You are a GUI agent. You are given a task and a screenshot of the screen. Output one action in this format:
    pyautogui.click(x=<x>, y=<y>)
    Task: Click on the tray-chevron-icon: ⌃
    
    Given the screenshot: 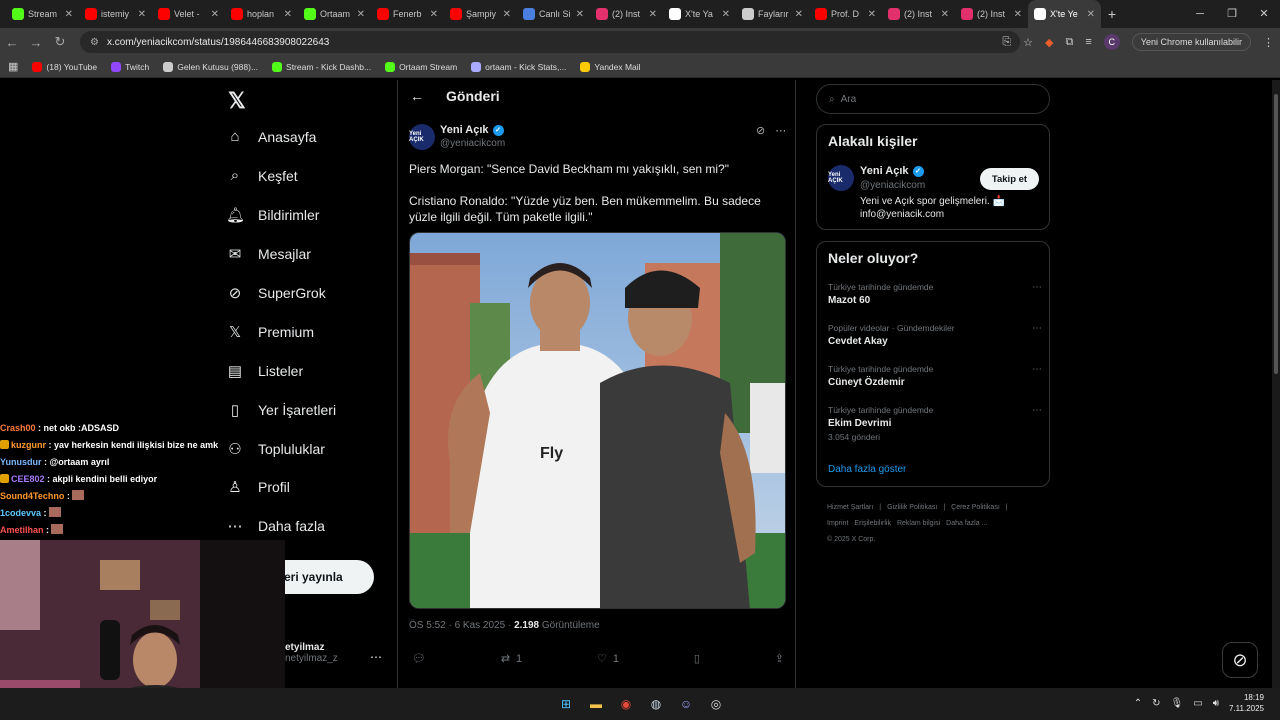 What is the action you would take?
    pyautogui.click(x=1138, y=703)
    